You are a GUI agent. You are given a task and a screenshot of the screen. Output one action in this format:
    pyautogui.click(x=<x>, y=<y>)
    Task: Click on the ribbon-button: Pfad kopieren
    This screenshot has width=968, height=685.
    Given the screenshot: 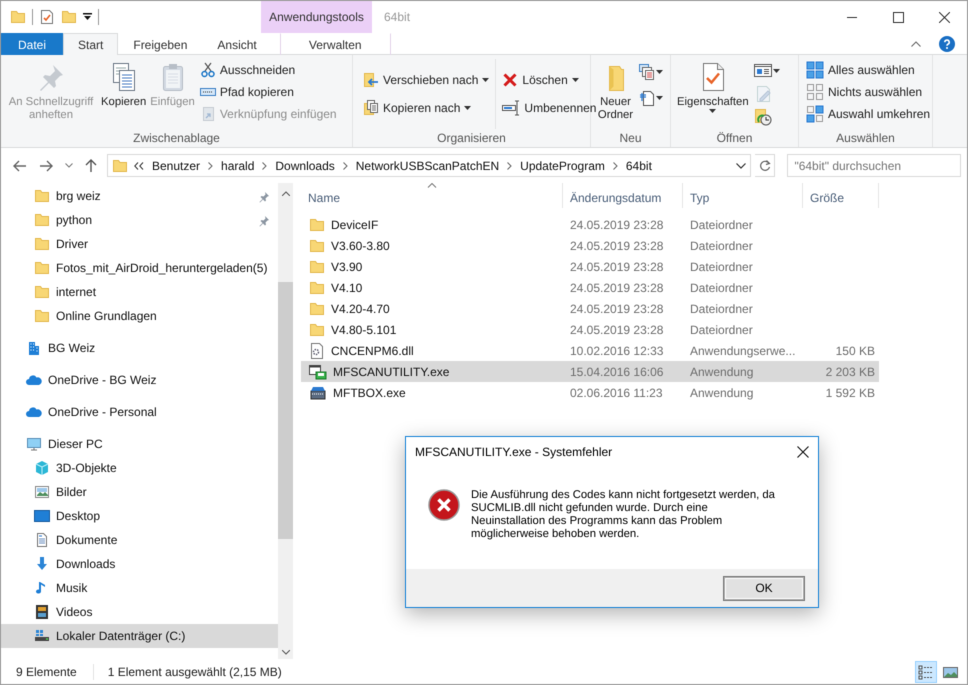 What is the action you would take?
    pyautogui.click(x=268, y=92)
    